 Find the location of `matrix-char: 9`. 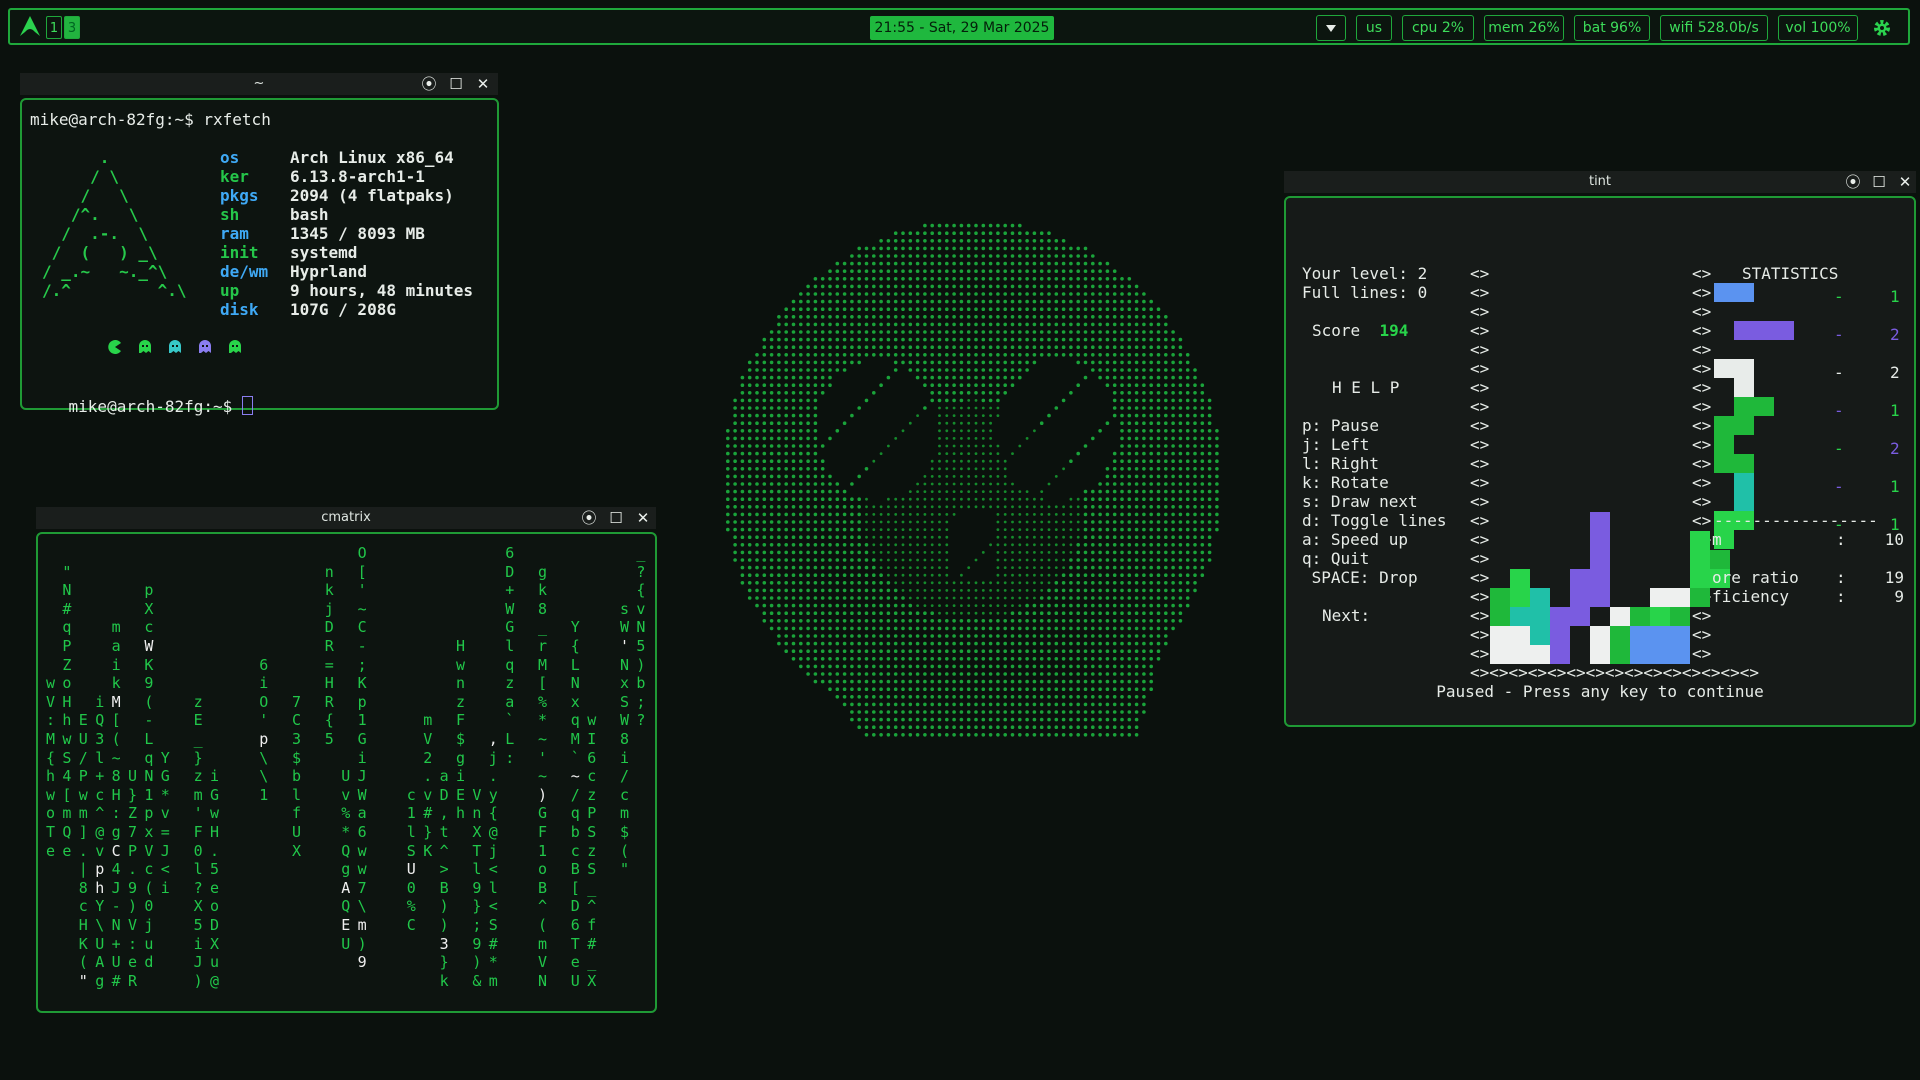

matrix-char: 9 is located at coordinates (477, 887).